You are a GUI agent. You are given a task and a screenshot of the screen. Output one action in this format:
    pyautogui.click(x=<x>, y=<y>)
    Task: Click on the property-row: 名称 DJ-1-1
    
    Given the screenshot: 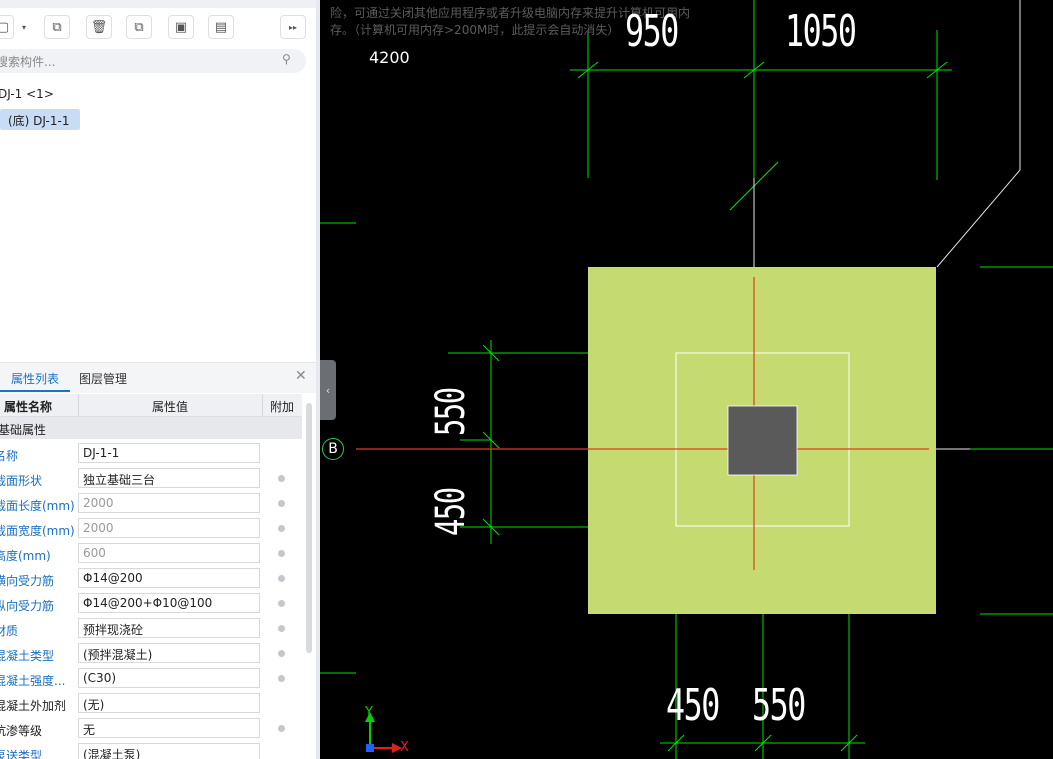 What is the action you would take?
    pyautogui.click(x=151, y=453)
    